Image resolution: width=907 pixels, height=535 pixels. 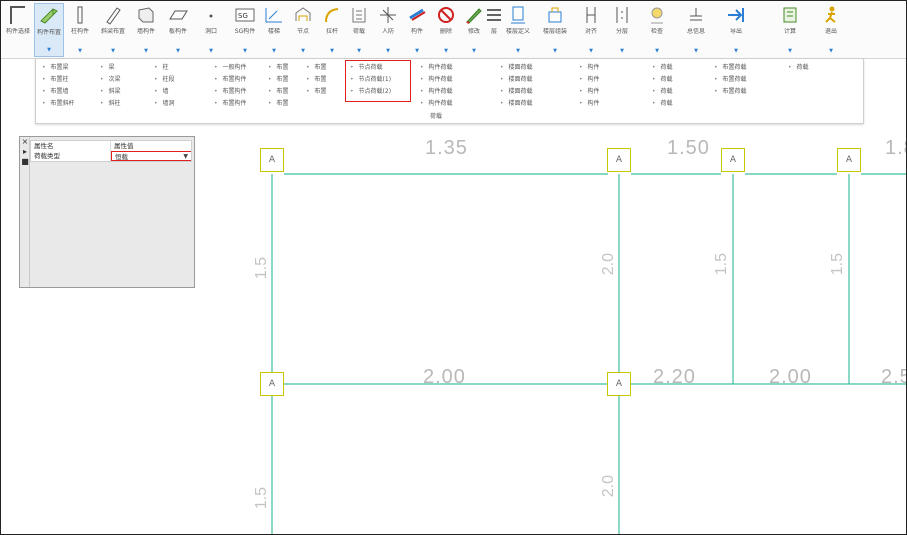 I want to click on ribbon-button-stair: 楼梯 ▼, so click(x=274, y=30).